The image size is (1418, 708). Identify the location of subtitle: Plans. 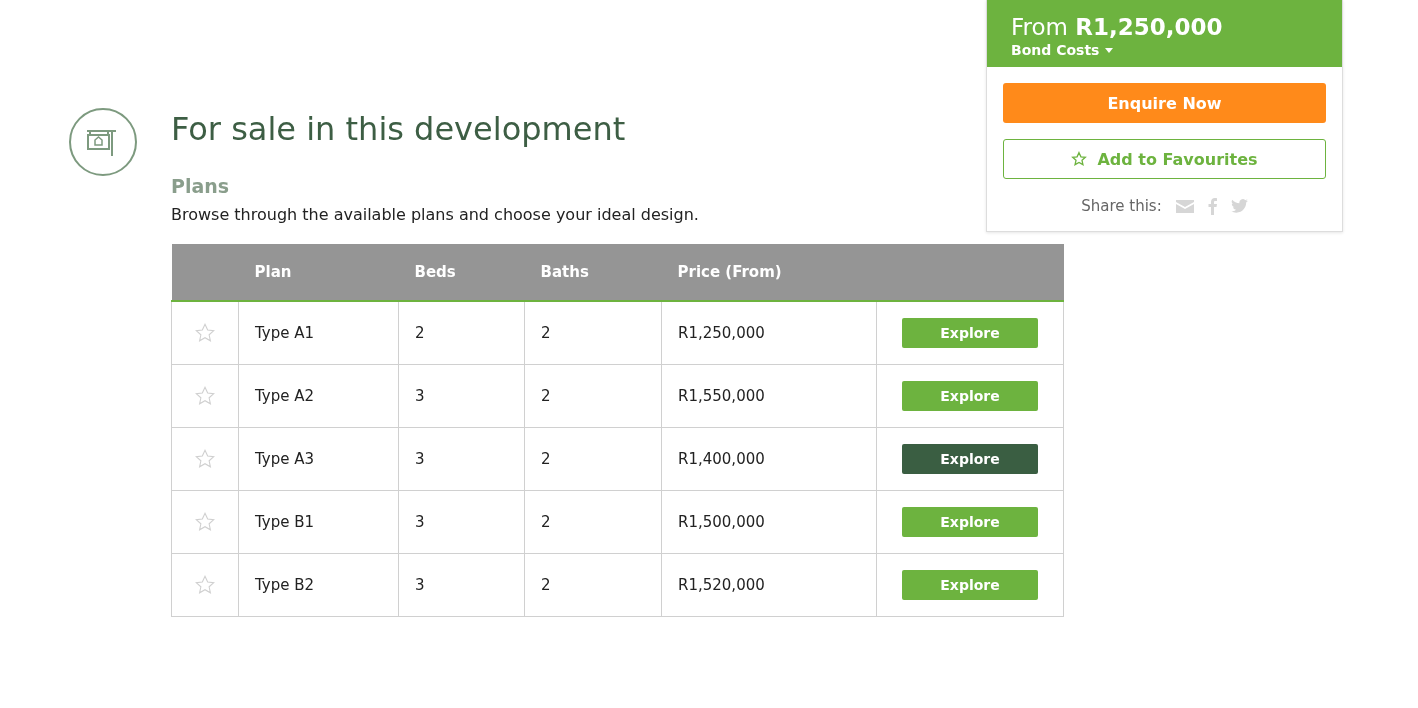
(201, 186).